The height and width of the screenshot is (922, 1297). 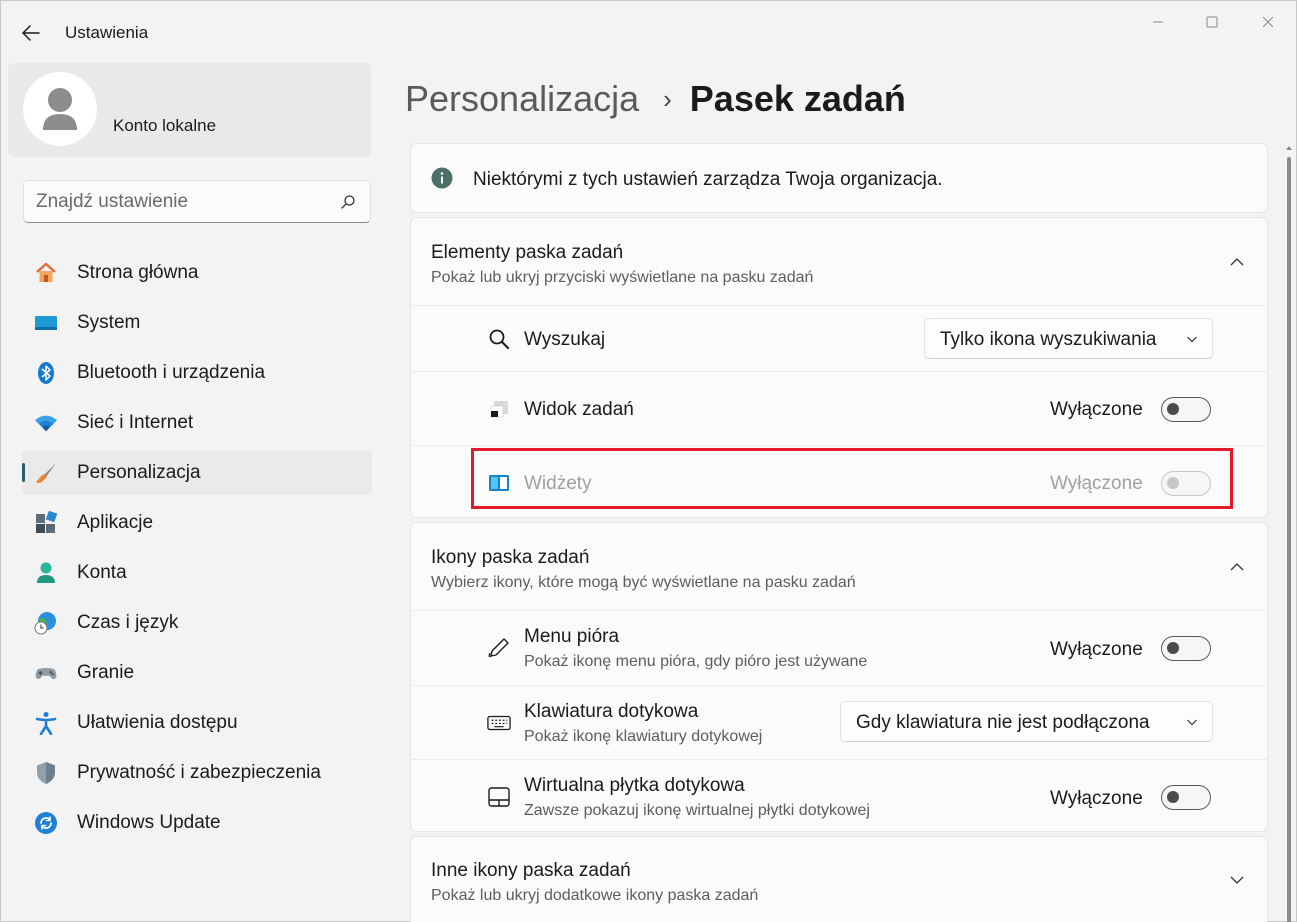 What do you see at coordinates (128, 622) in the screenshot?
I see `sidebar-item-label: Czas i język` at bounding box center [128, 622].